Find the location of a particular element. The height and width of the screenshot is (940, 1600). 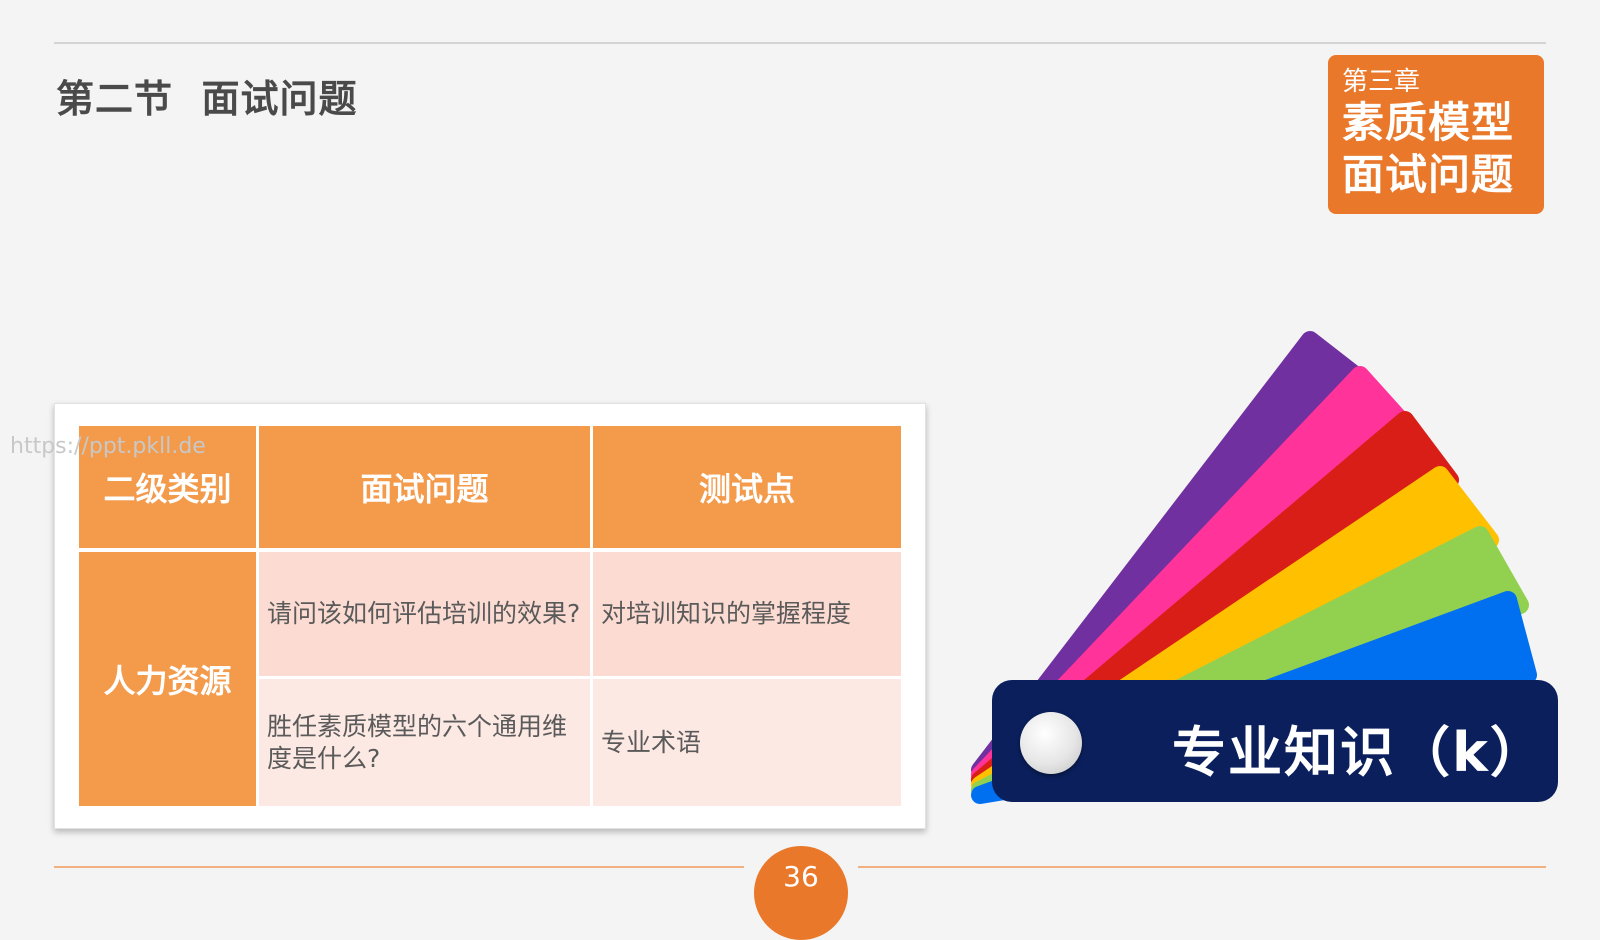

chapter-title-line-2: 面试问题 is located at coordinates (1428, 174).